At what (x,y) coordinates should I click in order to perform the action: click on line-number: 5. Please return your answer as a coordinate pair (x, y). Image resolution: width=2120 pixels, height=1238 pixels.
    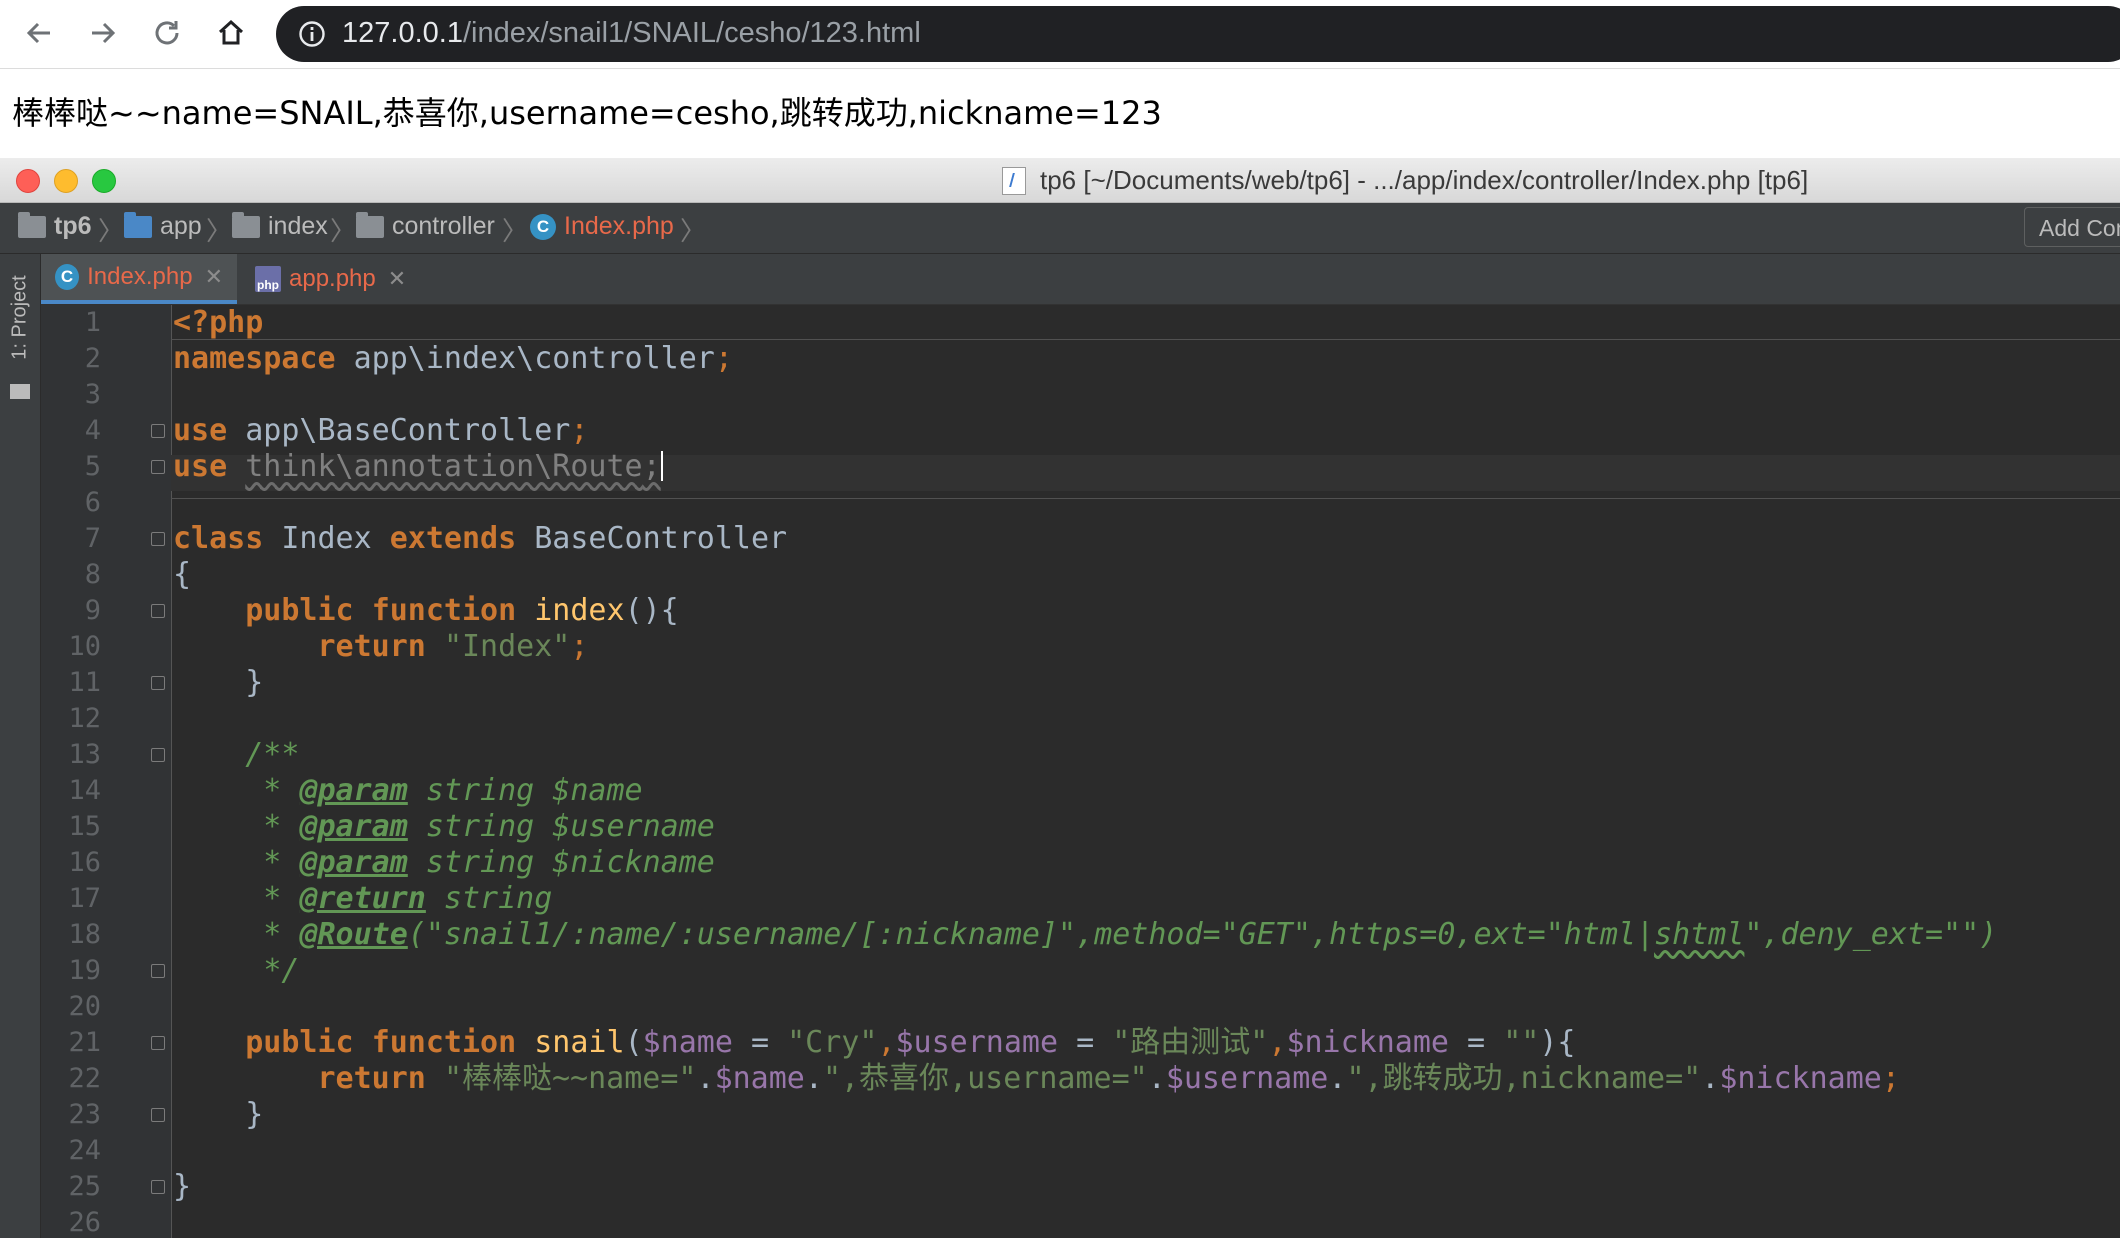
    Looking at the image, I should click on (92, 466).